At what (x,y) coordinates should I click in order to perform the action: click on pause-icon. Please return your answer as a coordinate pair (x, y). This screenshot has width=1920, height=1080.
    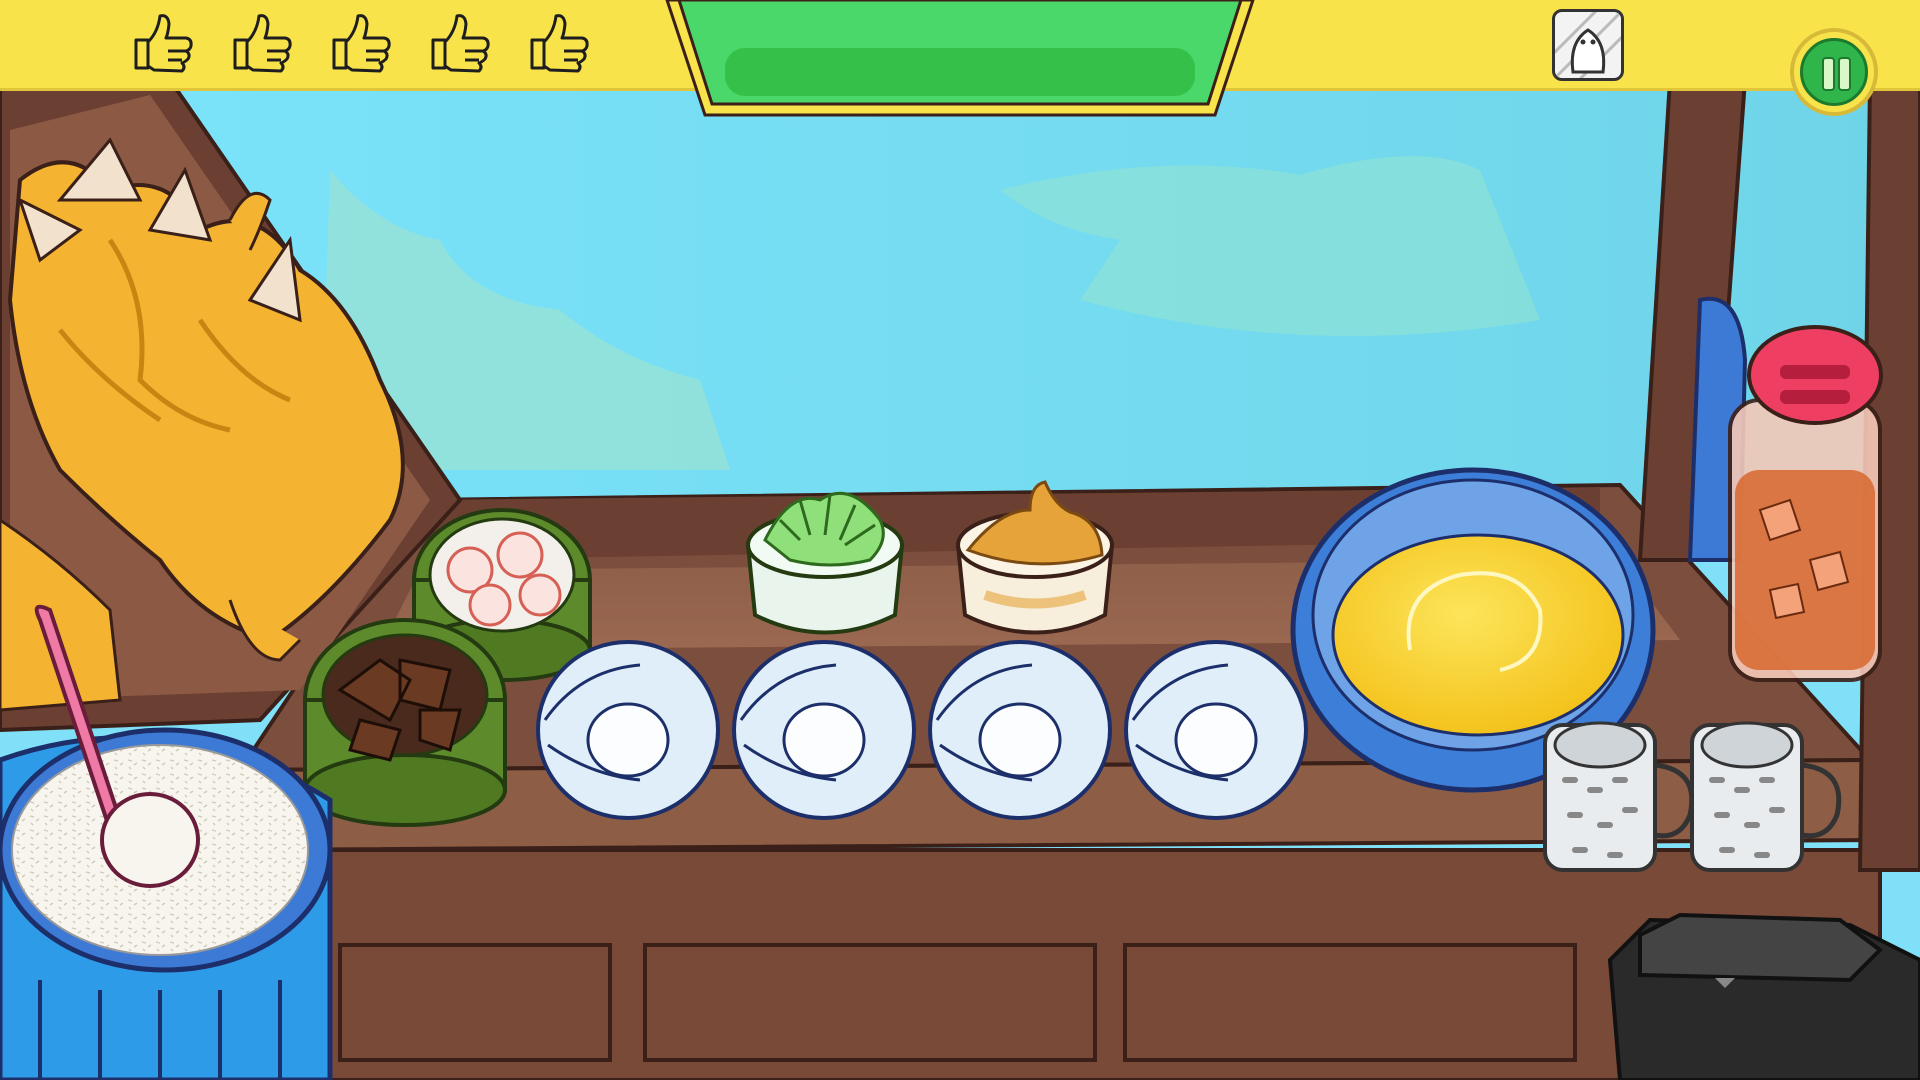
    Looking at the image, I should click on (1834, 72).